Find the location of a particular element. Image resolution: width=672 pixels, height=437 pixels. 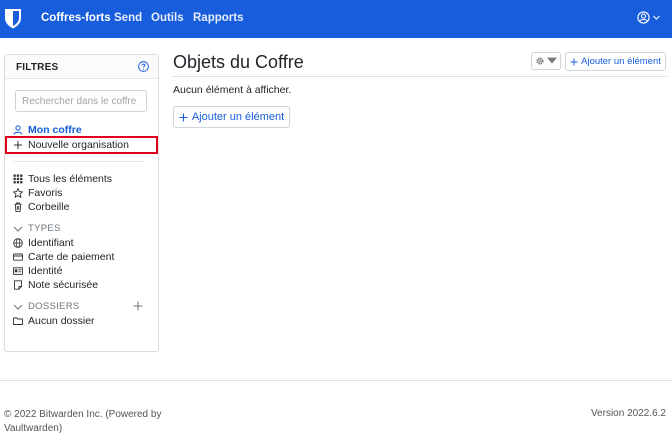

filter-my-vault-label: Mon coffre is located at coordinates (55, 130).